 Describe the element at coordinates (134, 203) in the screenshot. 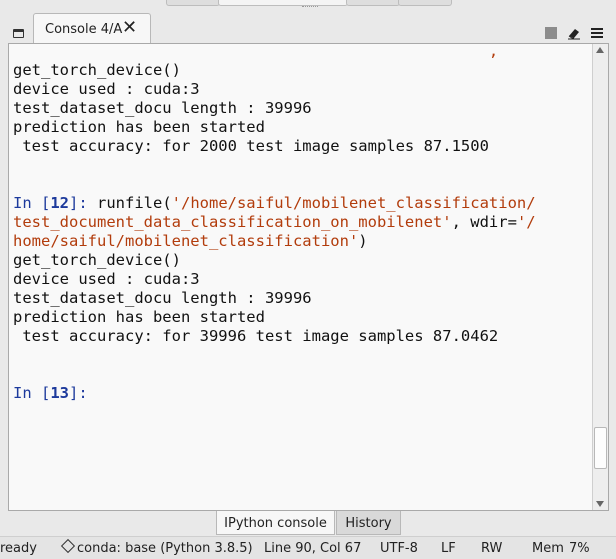

I see `code-call: runfile(` at that location.